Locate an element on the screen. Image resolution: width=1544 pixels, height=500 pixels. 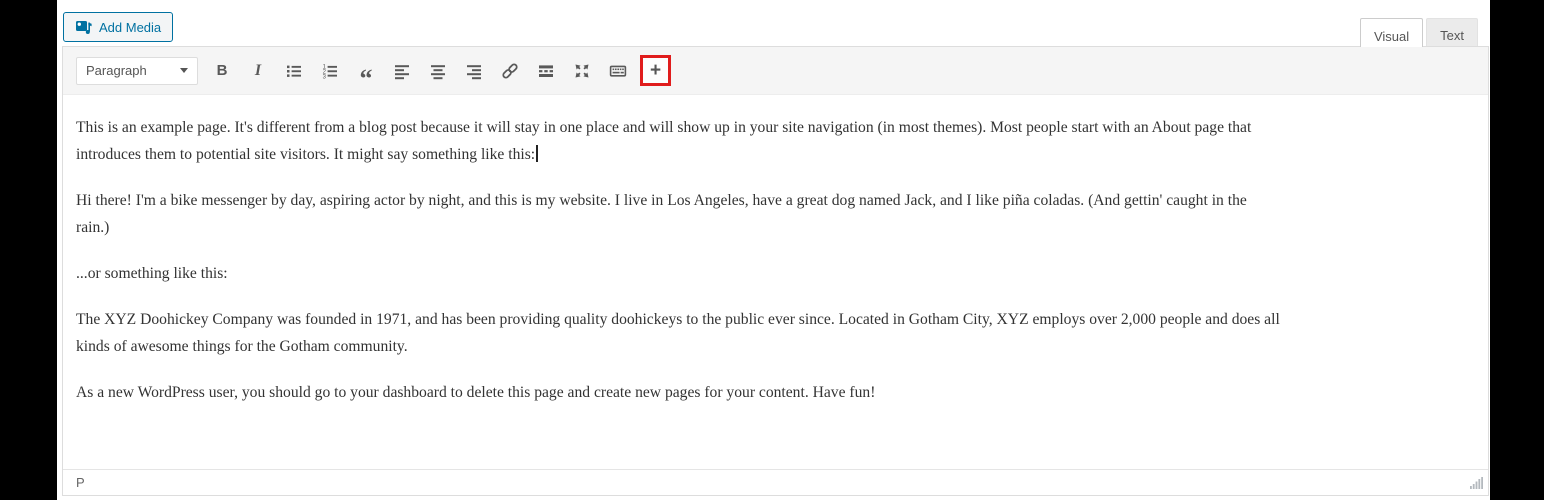
bold-icon: B is located at coordinates (222, 70).